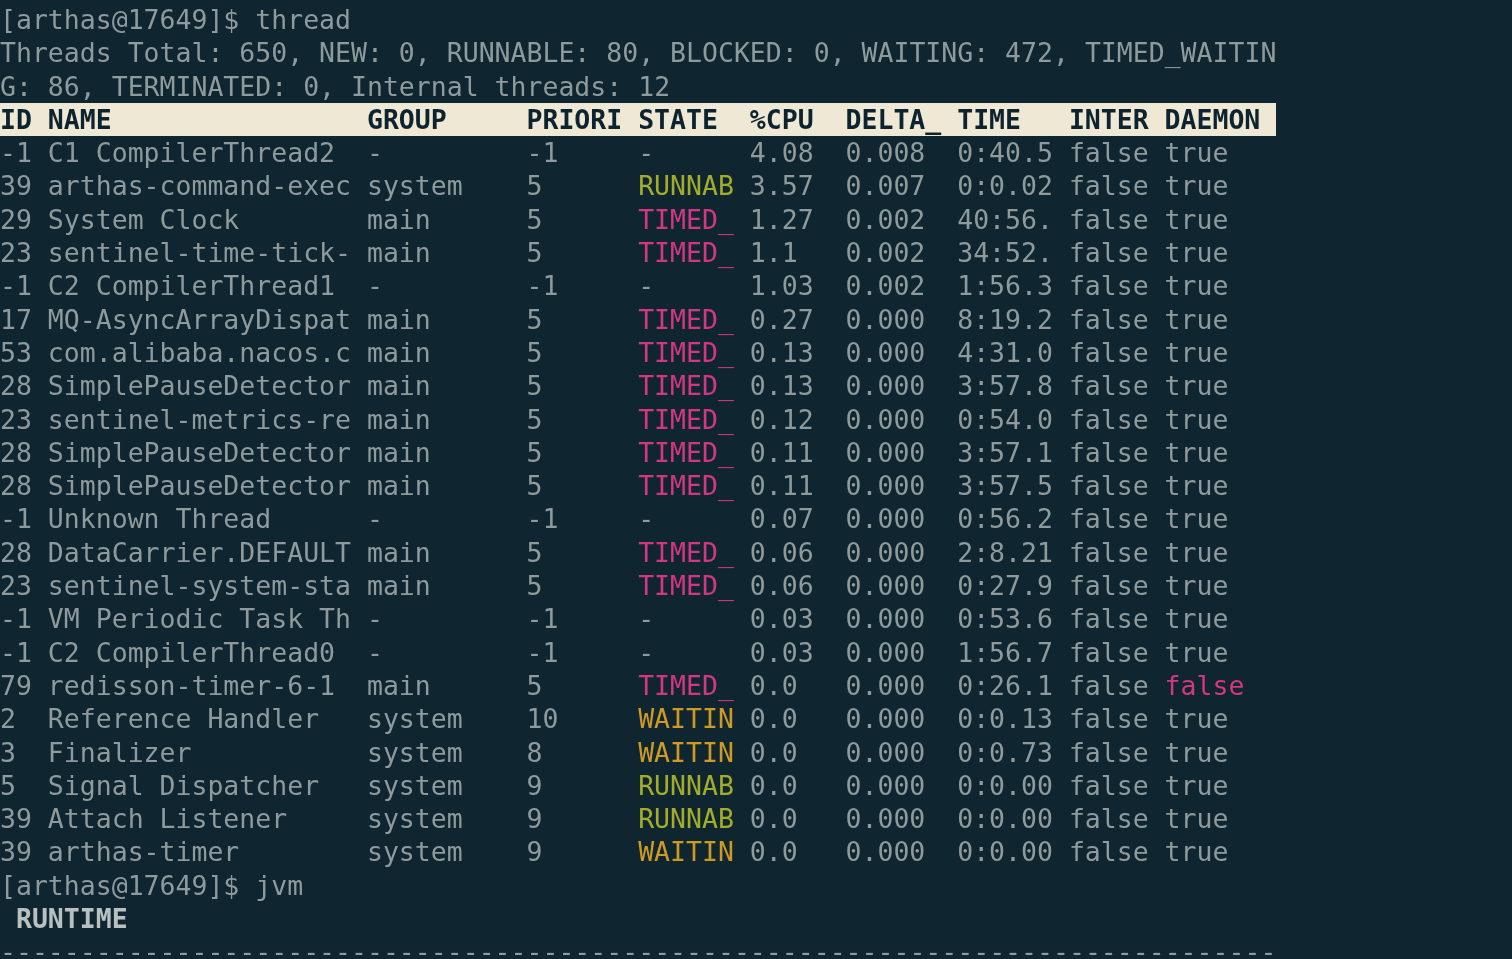 Image resolution: width=1512 pixels, height=959 pixels. Describe the element at coordinates (1005, 619) in the screenshot. I see `table-cell: 0:53.6` at that location.